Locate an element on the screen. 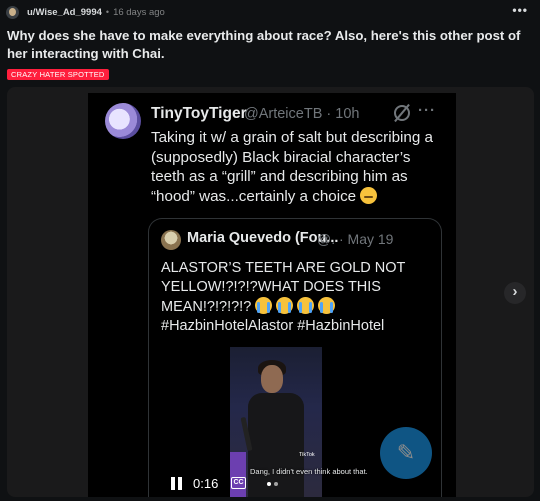 This screenshot has width=540, height=501. tweet-author-avatar is located at coordinates (123, 121).